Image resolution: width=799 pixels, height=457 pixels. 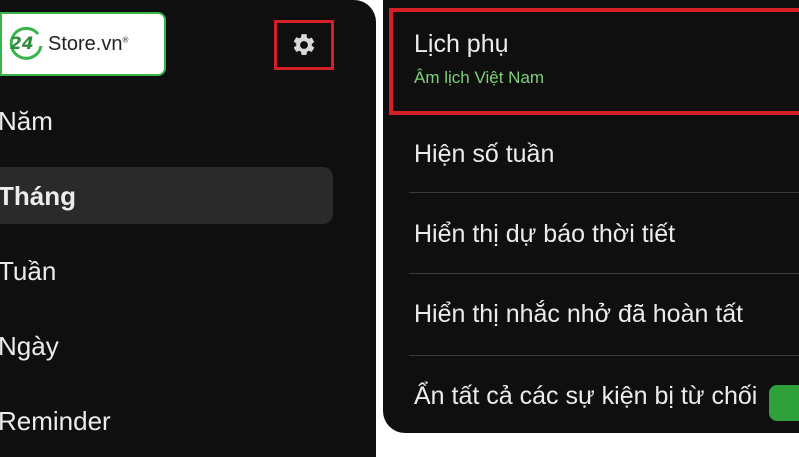 I want to click on floating-green-tab, so click(x=784, y=403).